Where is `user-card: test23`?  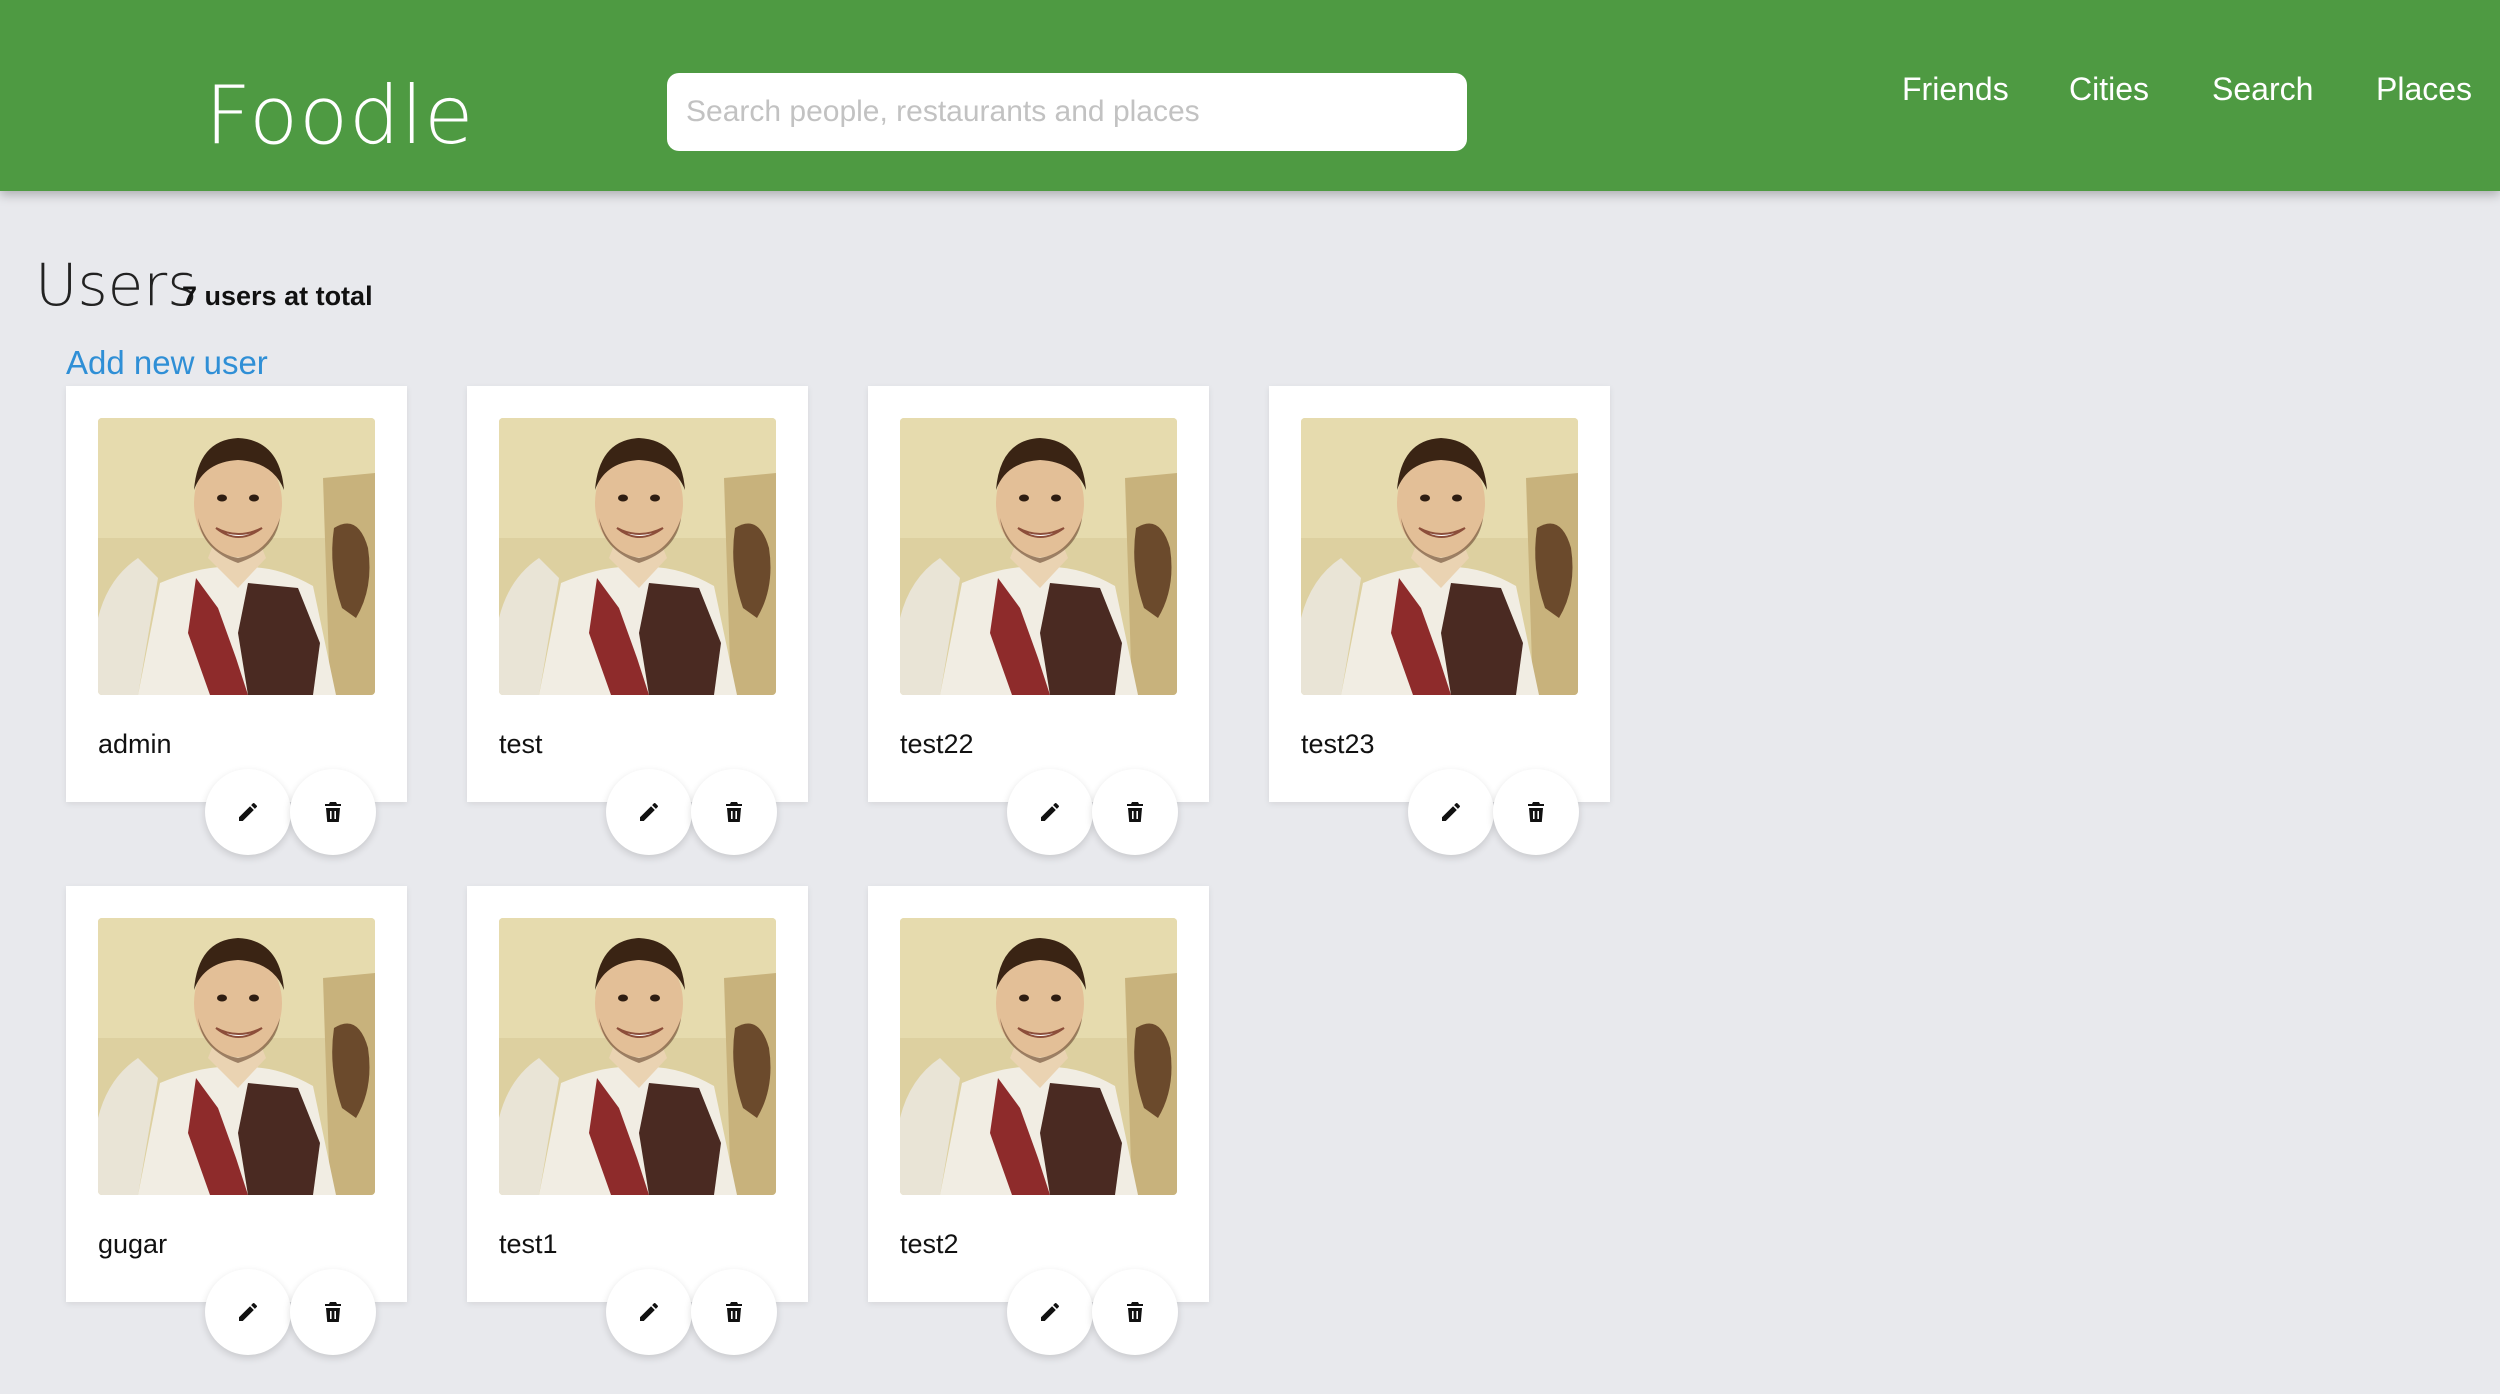
user-card: test23 is located at coordinates (1439, 620).